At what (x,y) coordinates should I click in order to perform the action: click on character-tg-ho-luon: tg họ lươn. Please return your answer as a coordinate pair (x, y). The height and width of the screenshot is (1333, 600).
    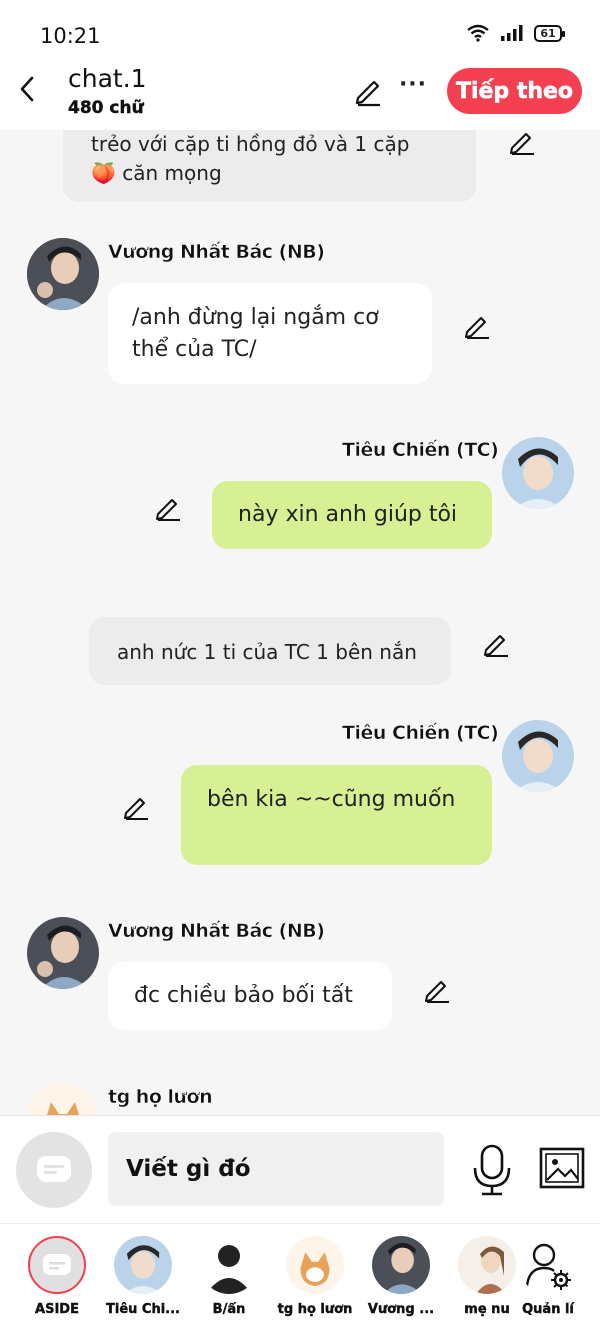
    Looking at the image, I should click on (315, 1276).